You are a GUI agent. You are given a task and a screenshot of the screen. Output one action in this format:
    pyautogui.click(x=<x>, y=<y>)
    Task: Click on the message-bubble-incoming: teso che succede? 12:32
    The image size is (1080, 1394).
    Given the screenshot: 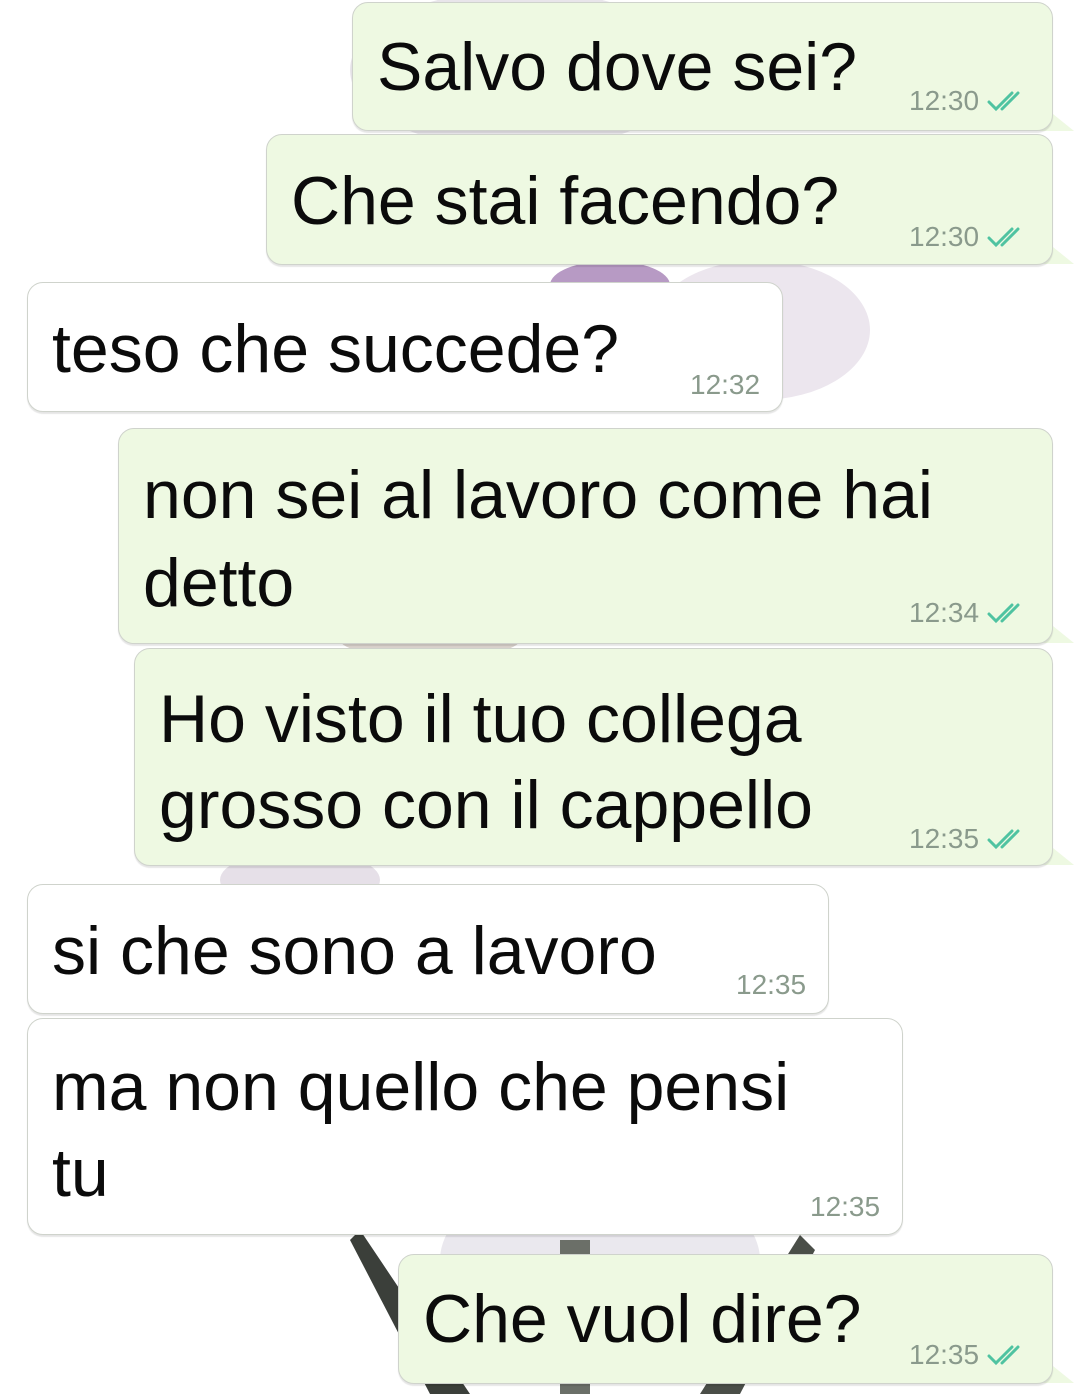 What is the action you would take?
    pyautogui.click(x=405, y=347)
    